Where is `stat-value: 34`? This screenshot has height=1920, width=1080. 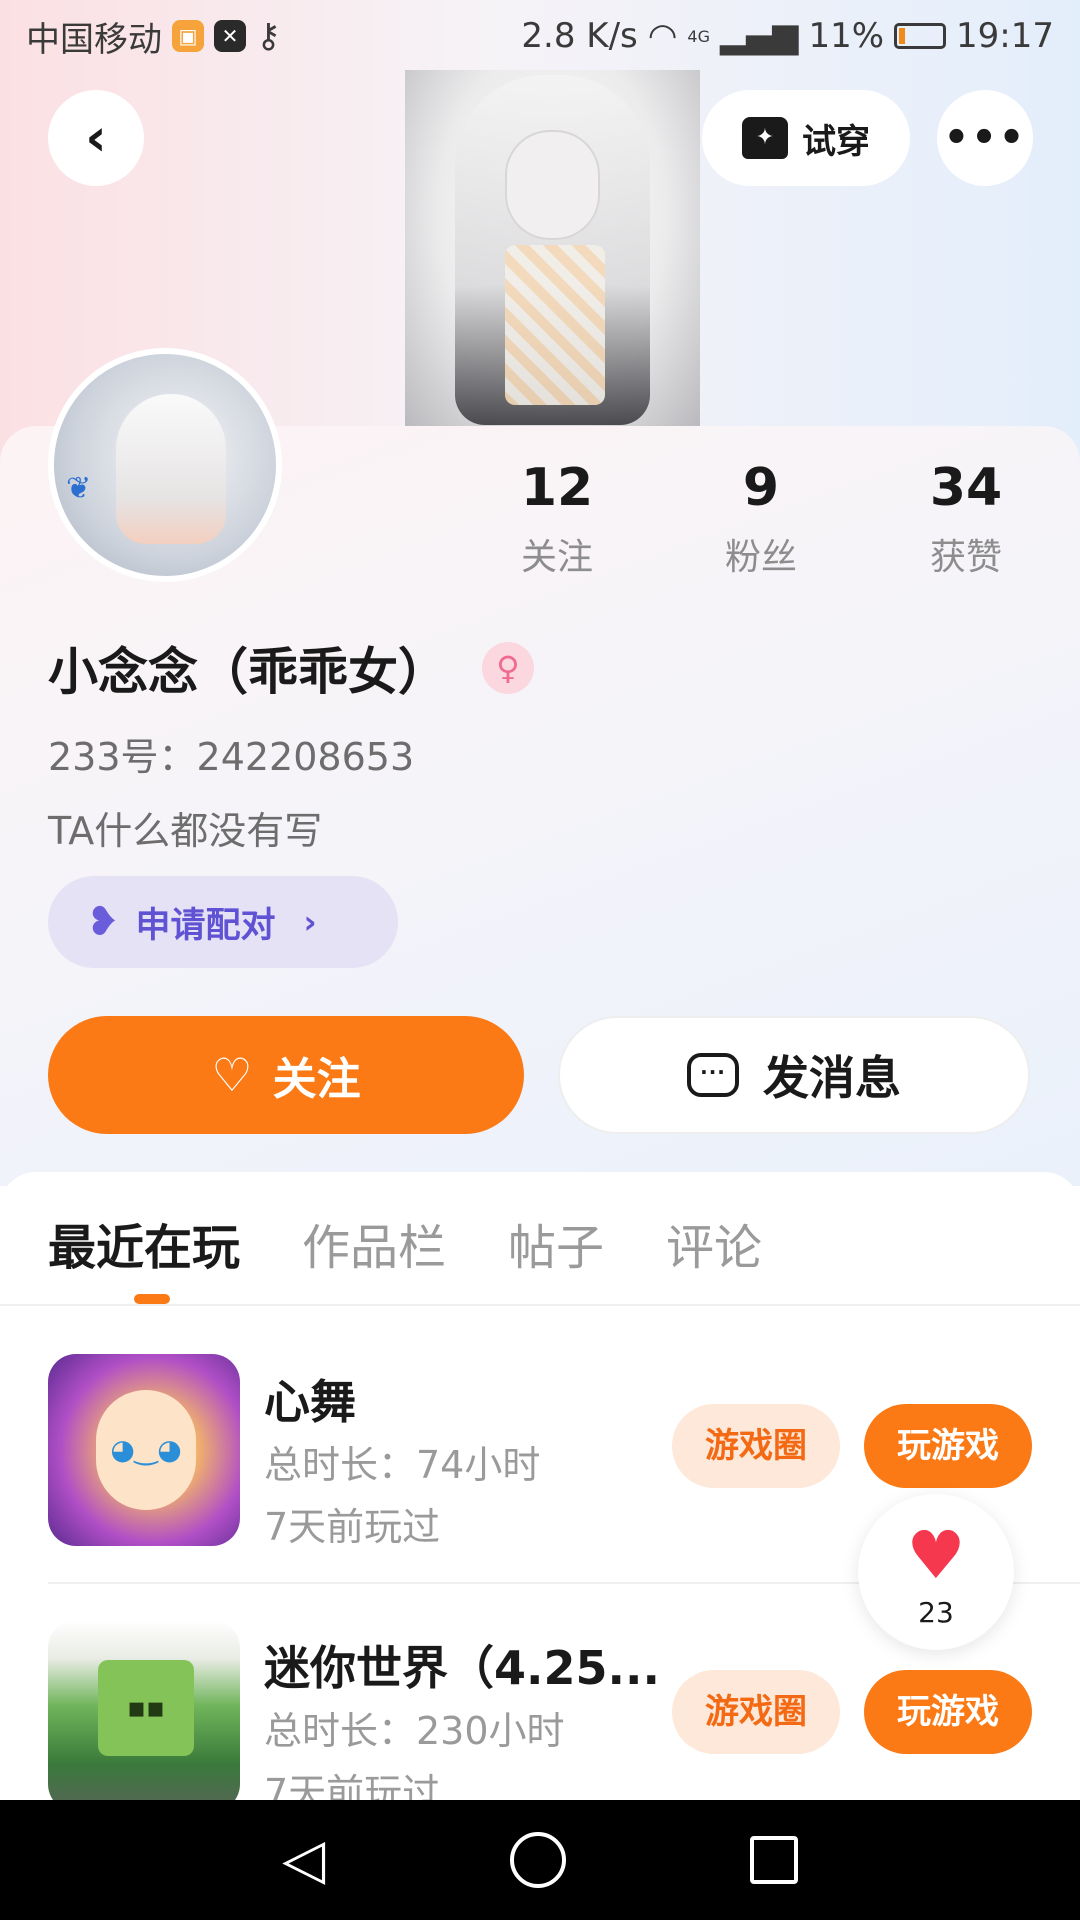
stat-value: 34 is located at coordinates (966, 488).